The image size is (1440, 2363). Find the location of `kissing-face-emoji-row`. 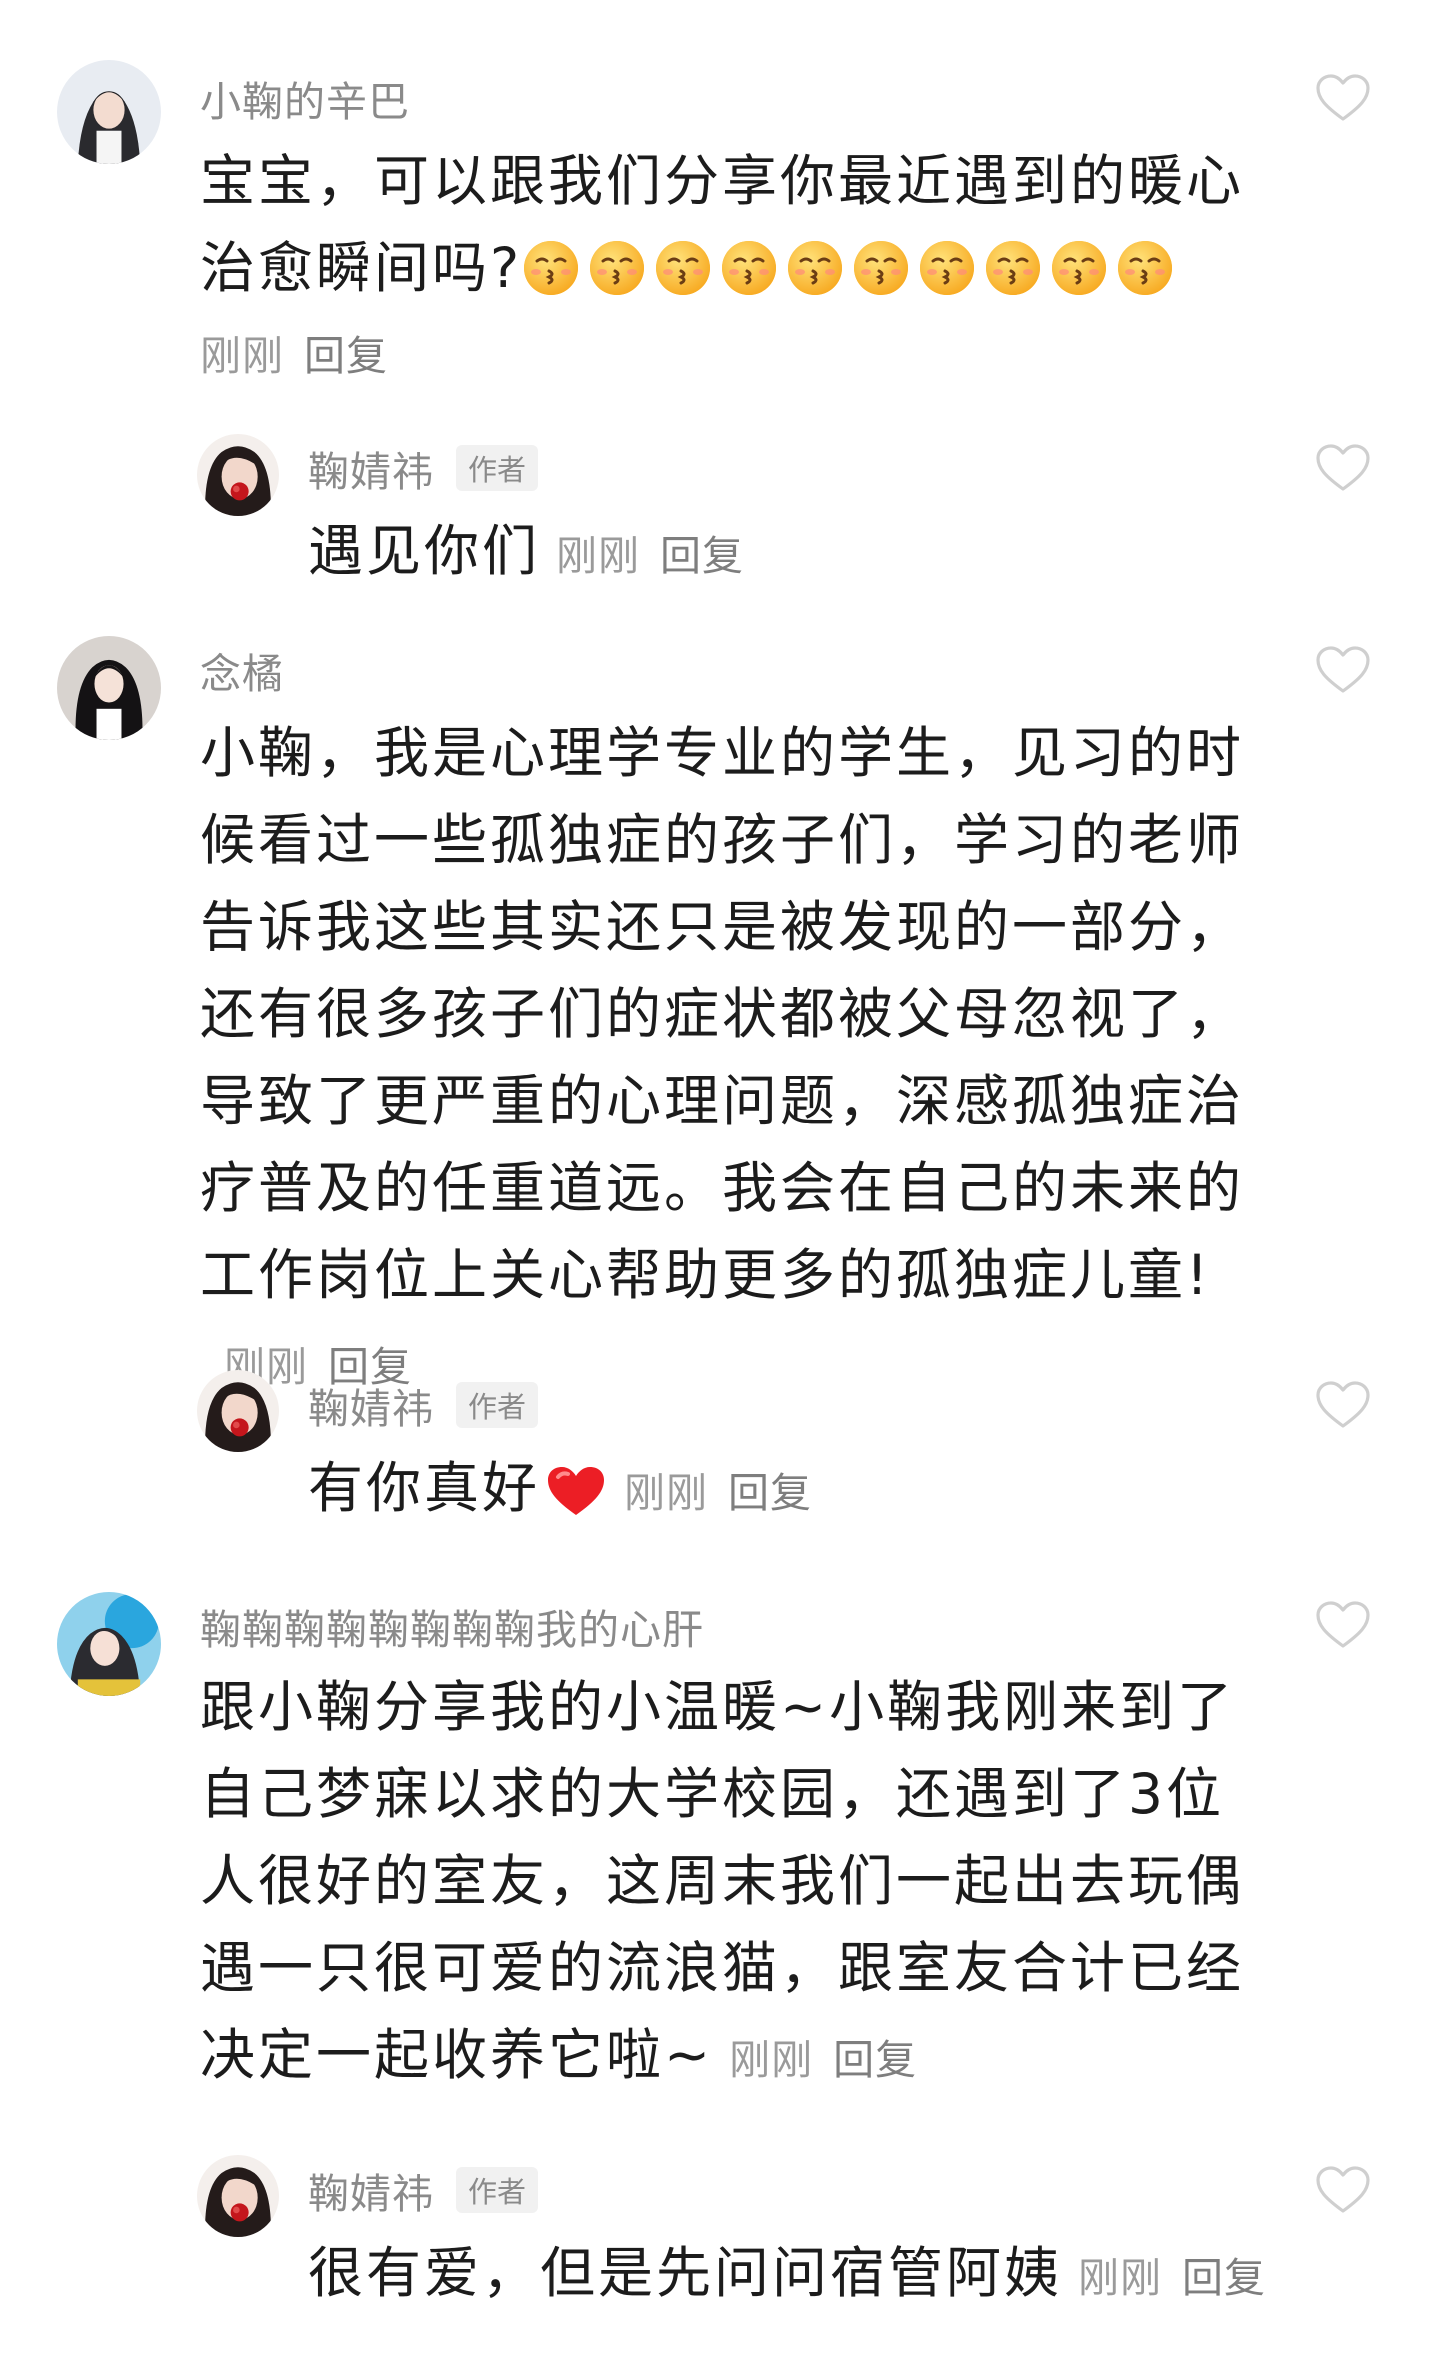

kissing-face-emoji-row is located at coordinates (852, 268).